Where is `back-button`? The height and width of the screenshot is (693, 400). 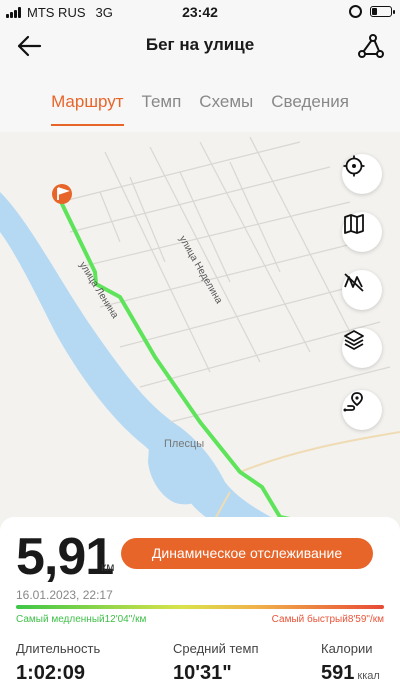 back-button is located at coordinates (29, 46).